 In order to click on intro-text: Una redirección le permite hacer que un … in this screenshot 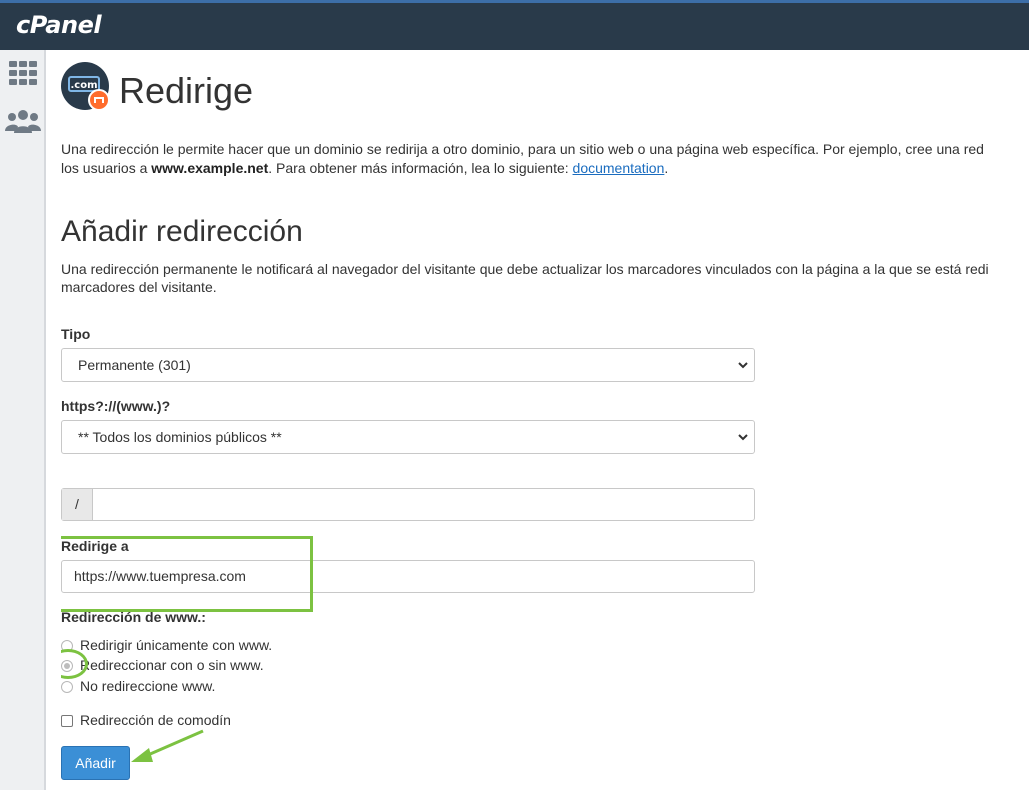, I will do `click(522, 158)`.